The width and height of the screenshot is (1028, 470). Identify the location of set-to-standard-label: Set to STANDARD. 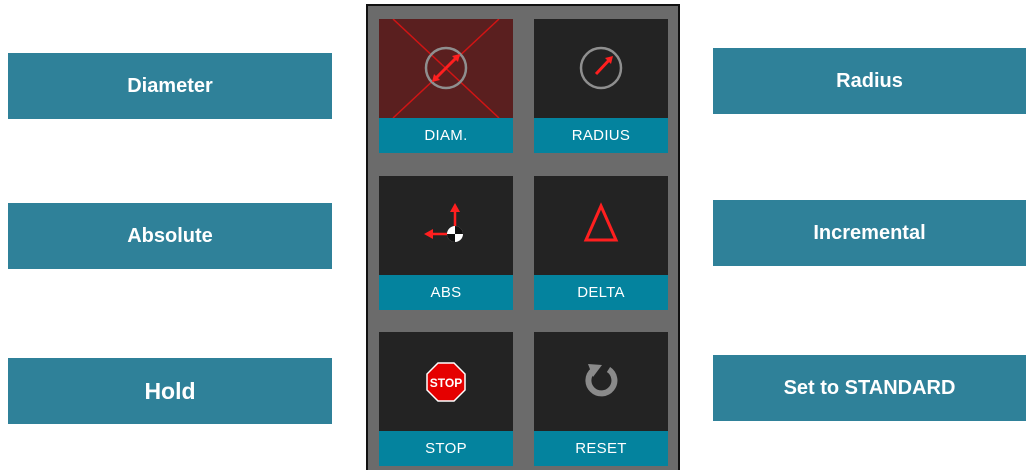
(869, 388).